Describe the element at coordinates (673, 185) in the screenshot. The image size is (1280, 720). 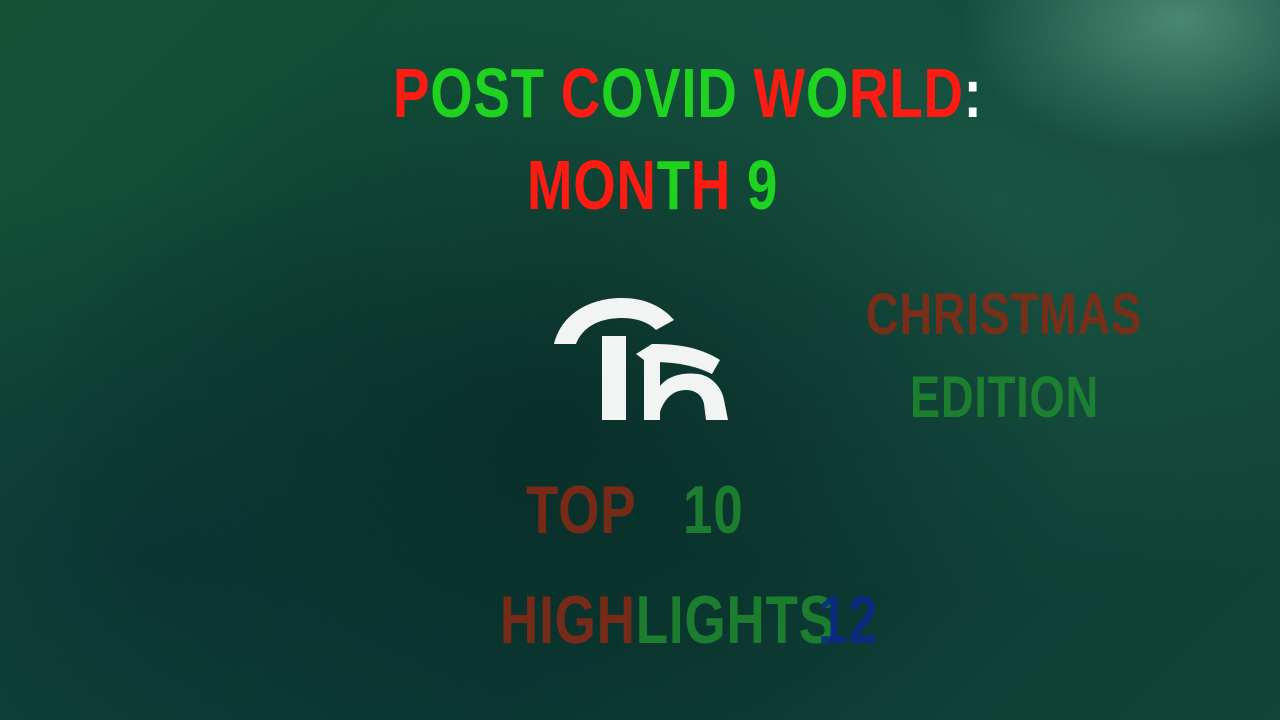
I see `title-seg: T` at that location.